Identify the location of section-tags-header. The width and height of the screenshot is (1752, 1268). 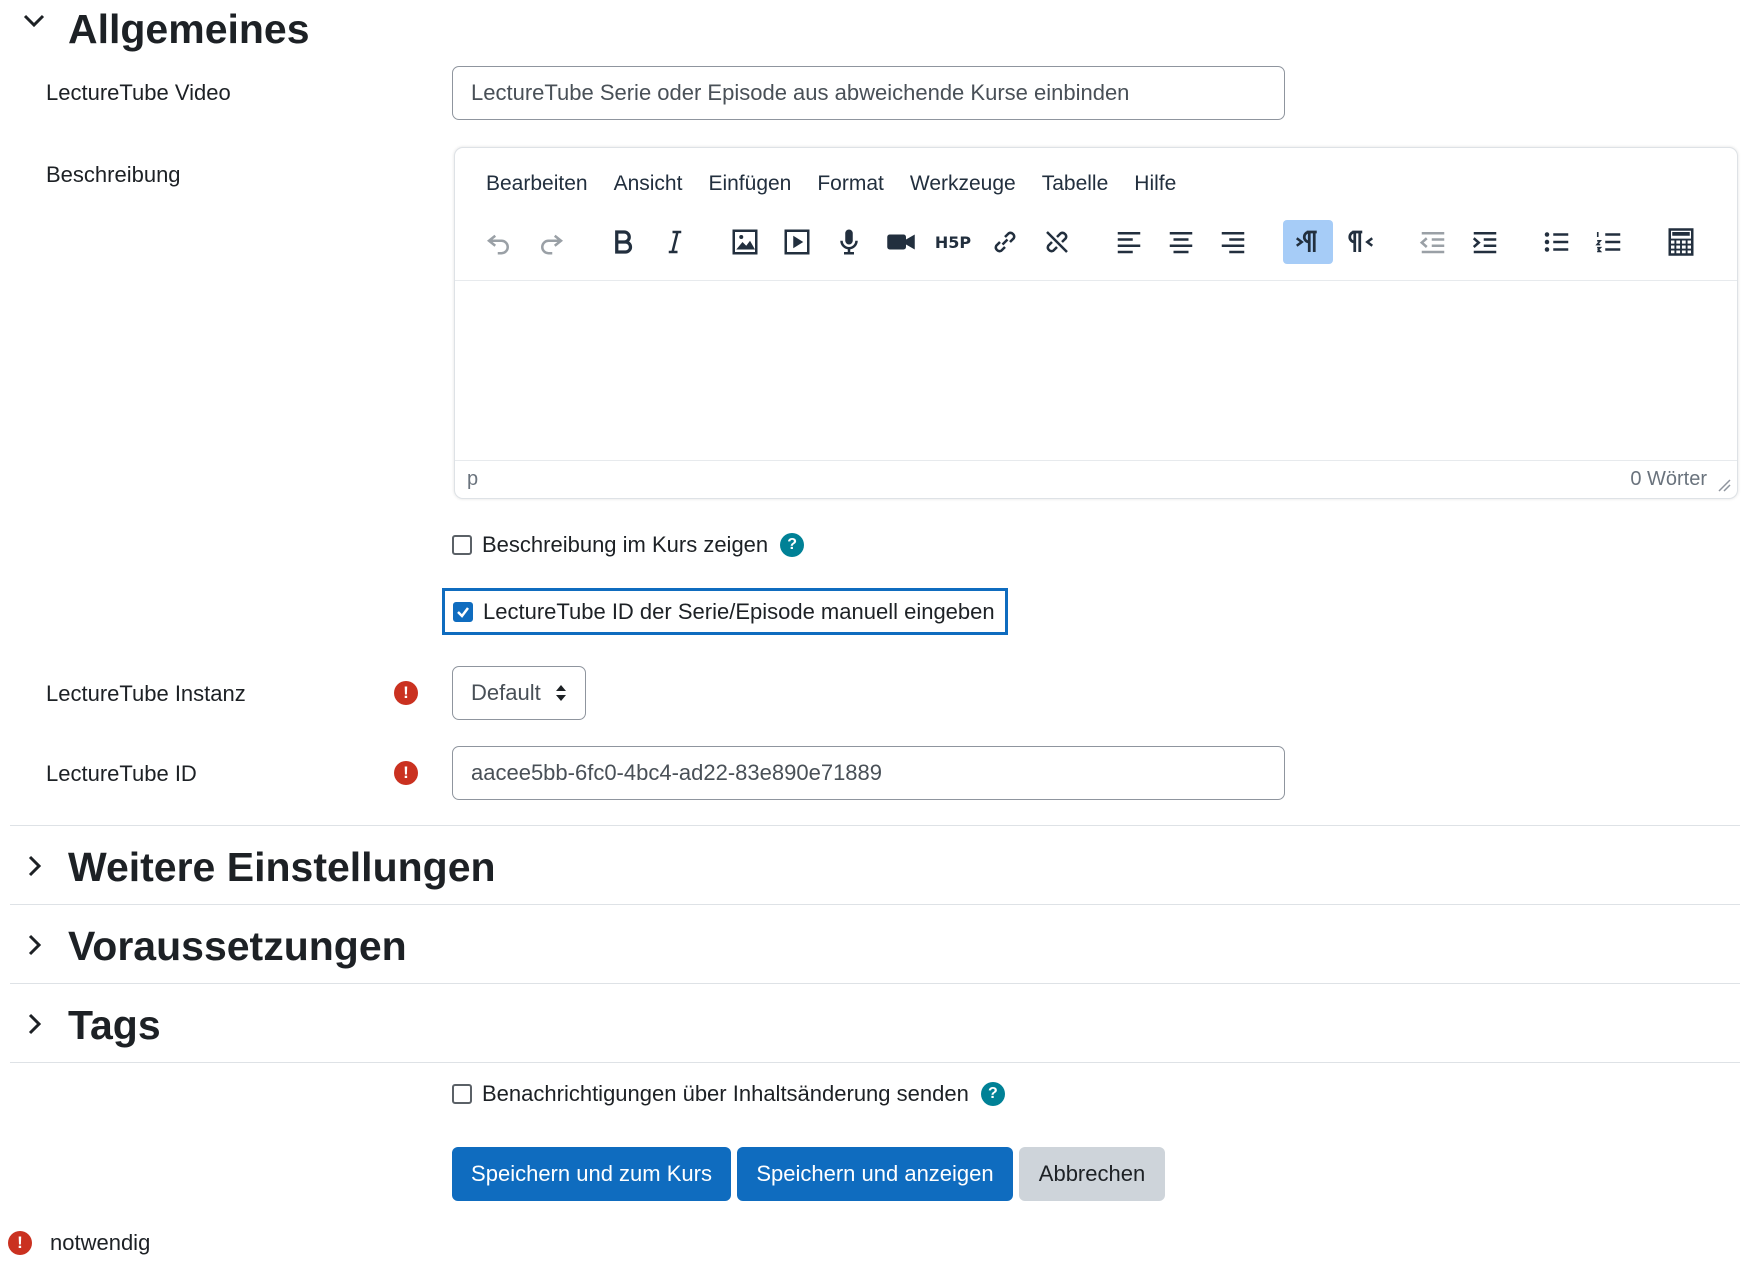
(34, 1024).